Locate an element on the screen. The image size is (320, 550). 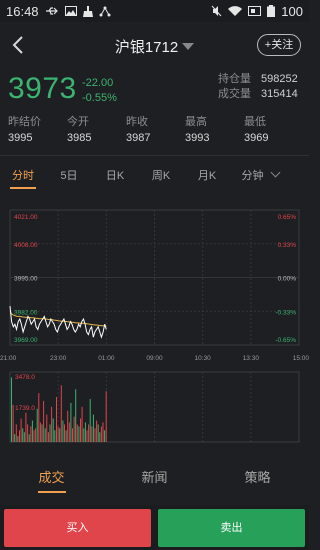
low-label: 最低 is located at coordinates (255, 122).